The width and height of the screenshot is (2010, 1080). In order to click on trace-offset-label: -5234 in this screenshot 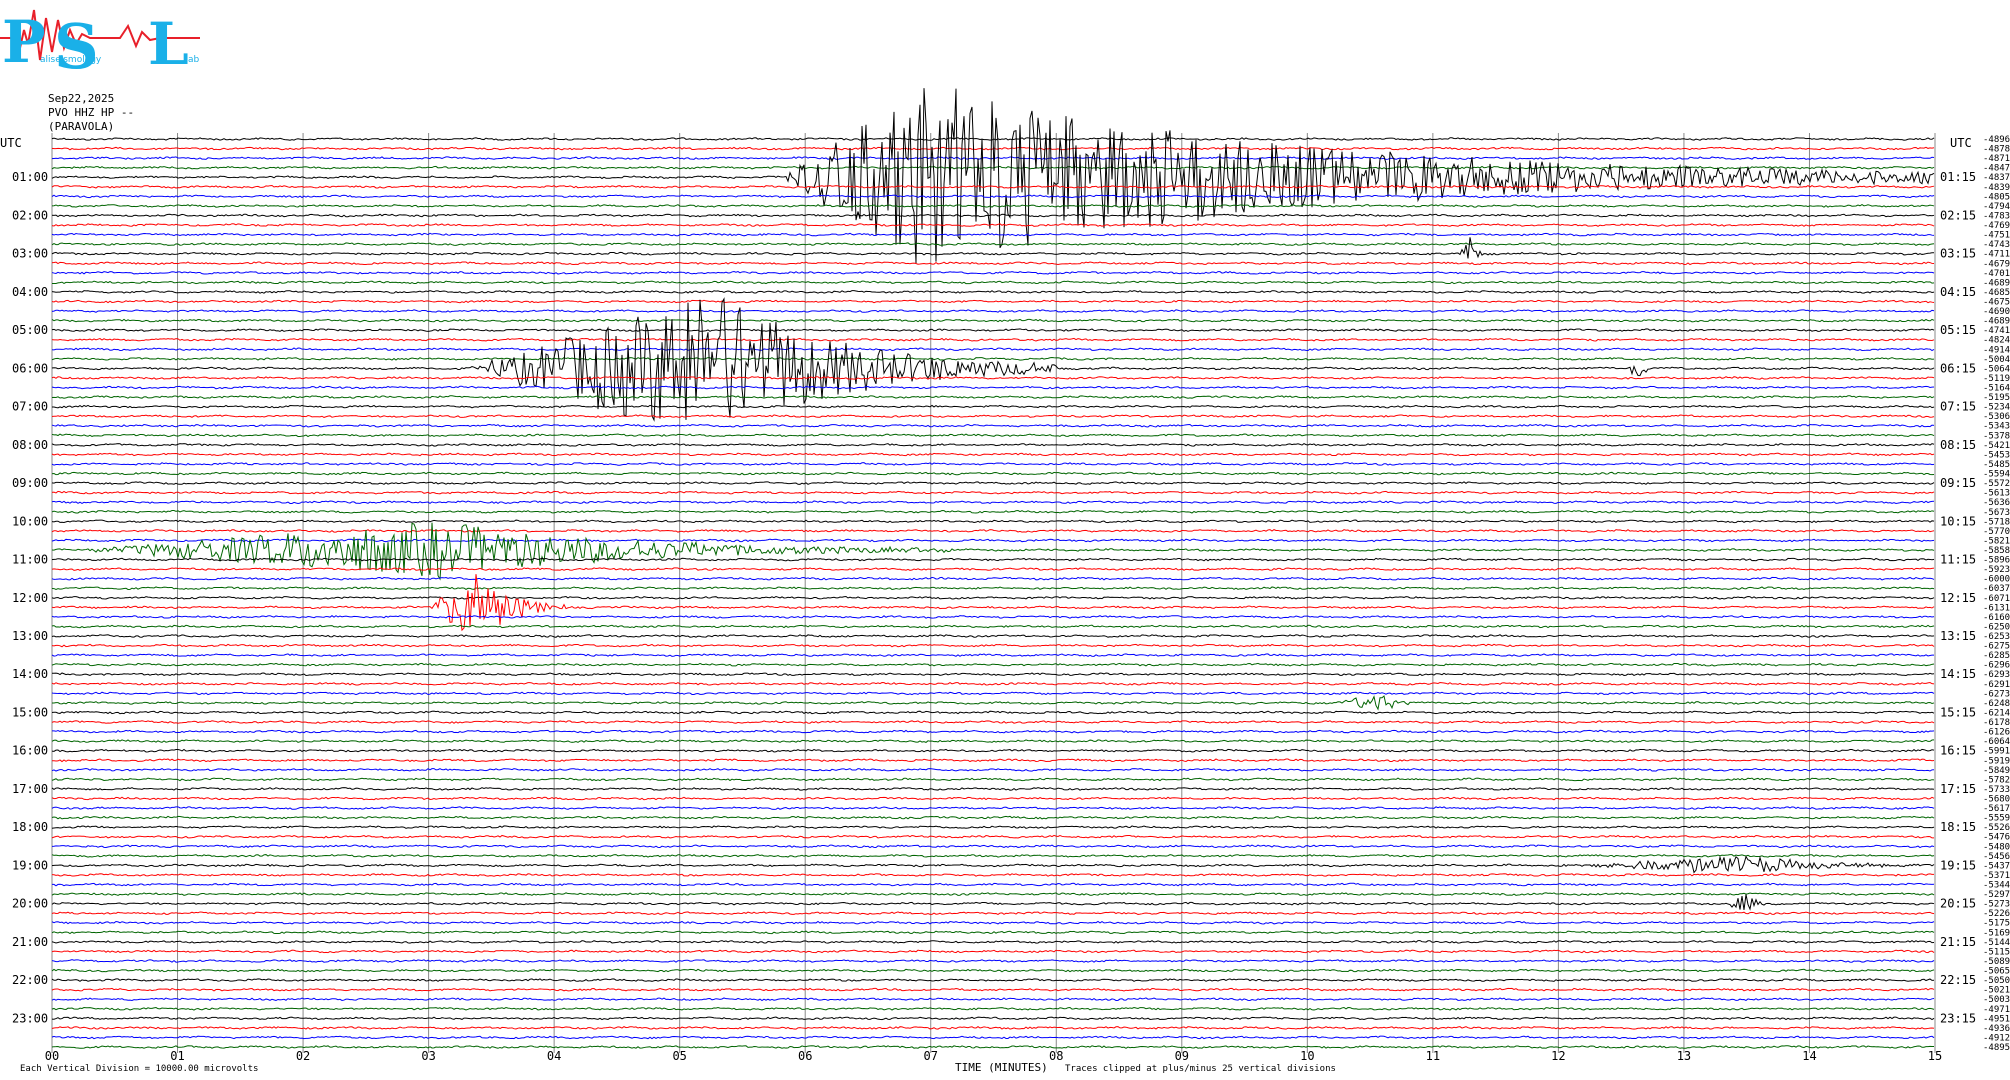, I will do `click(1996, 408)`.